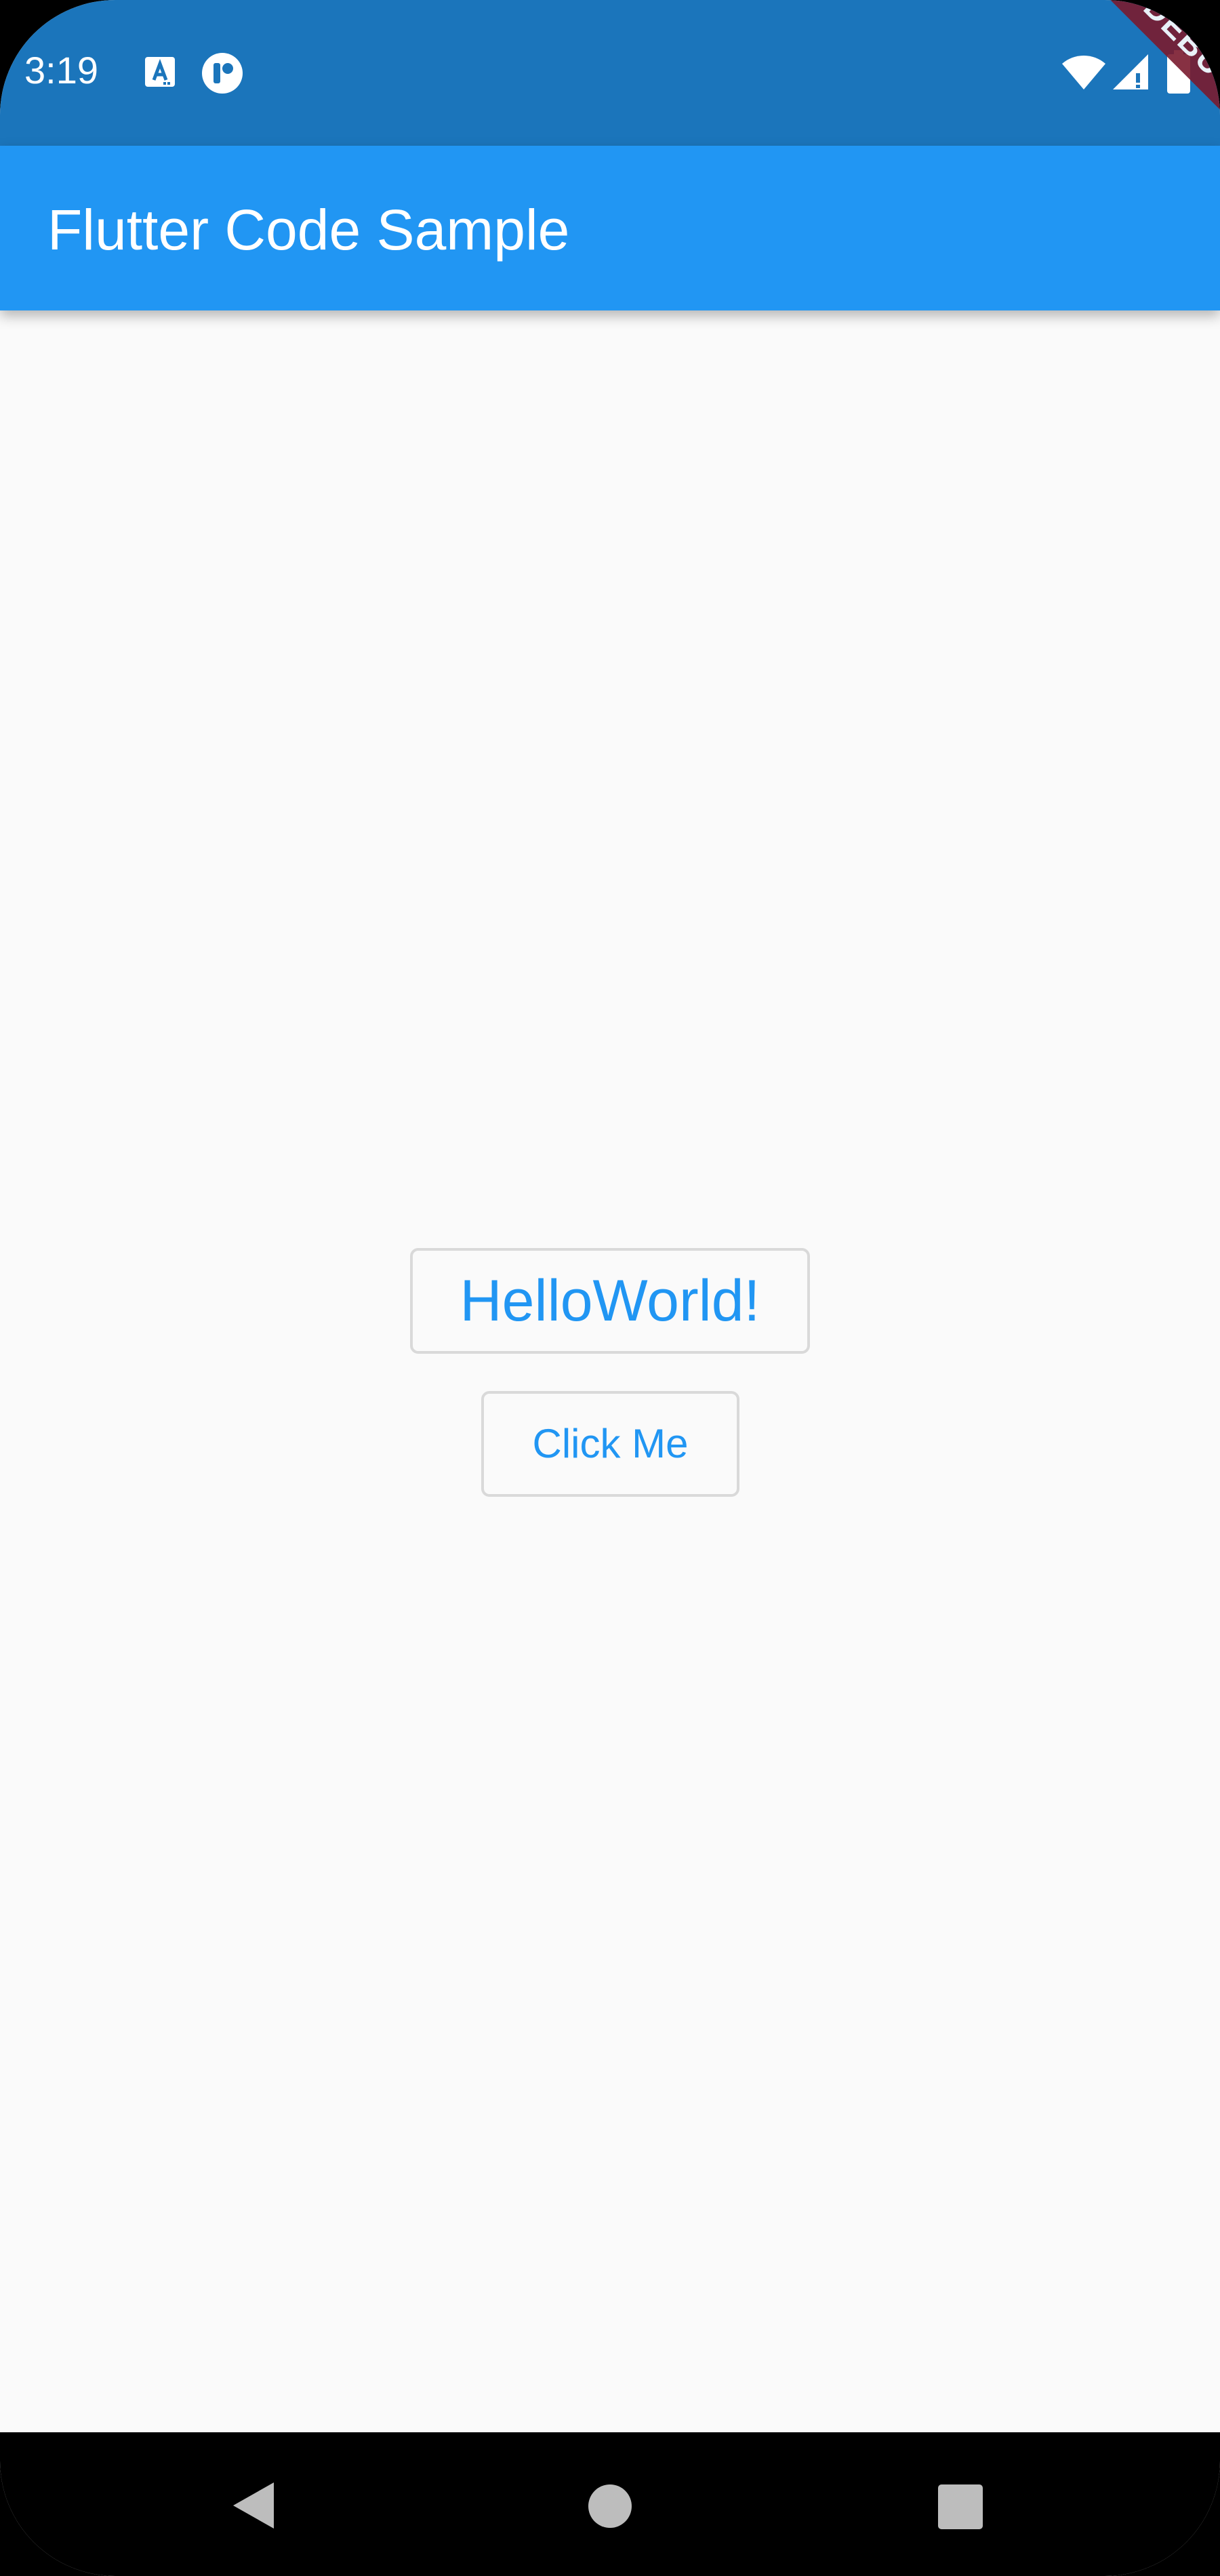 Image resolution: width=1220 pixels, height=2576 pixels. I want to click on navigation-bar, so click(610, 2504).